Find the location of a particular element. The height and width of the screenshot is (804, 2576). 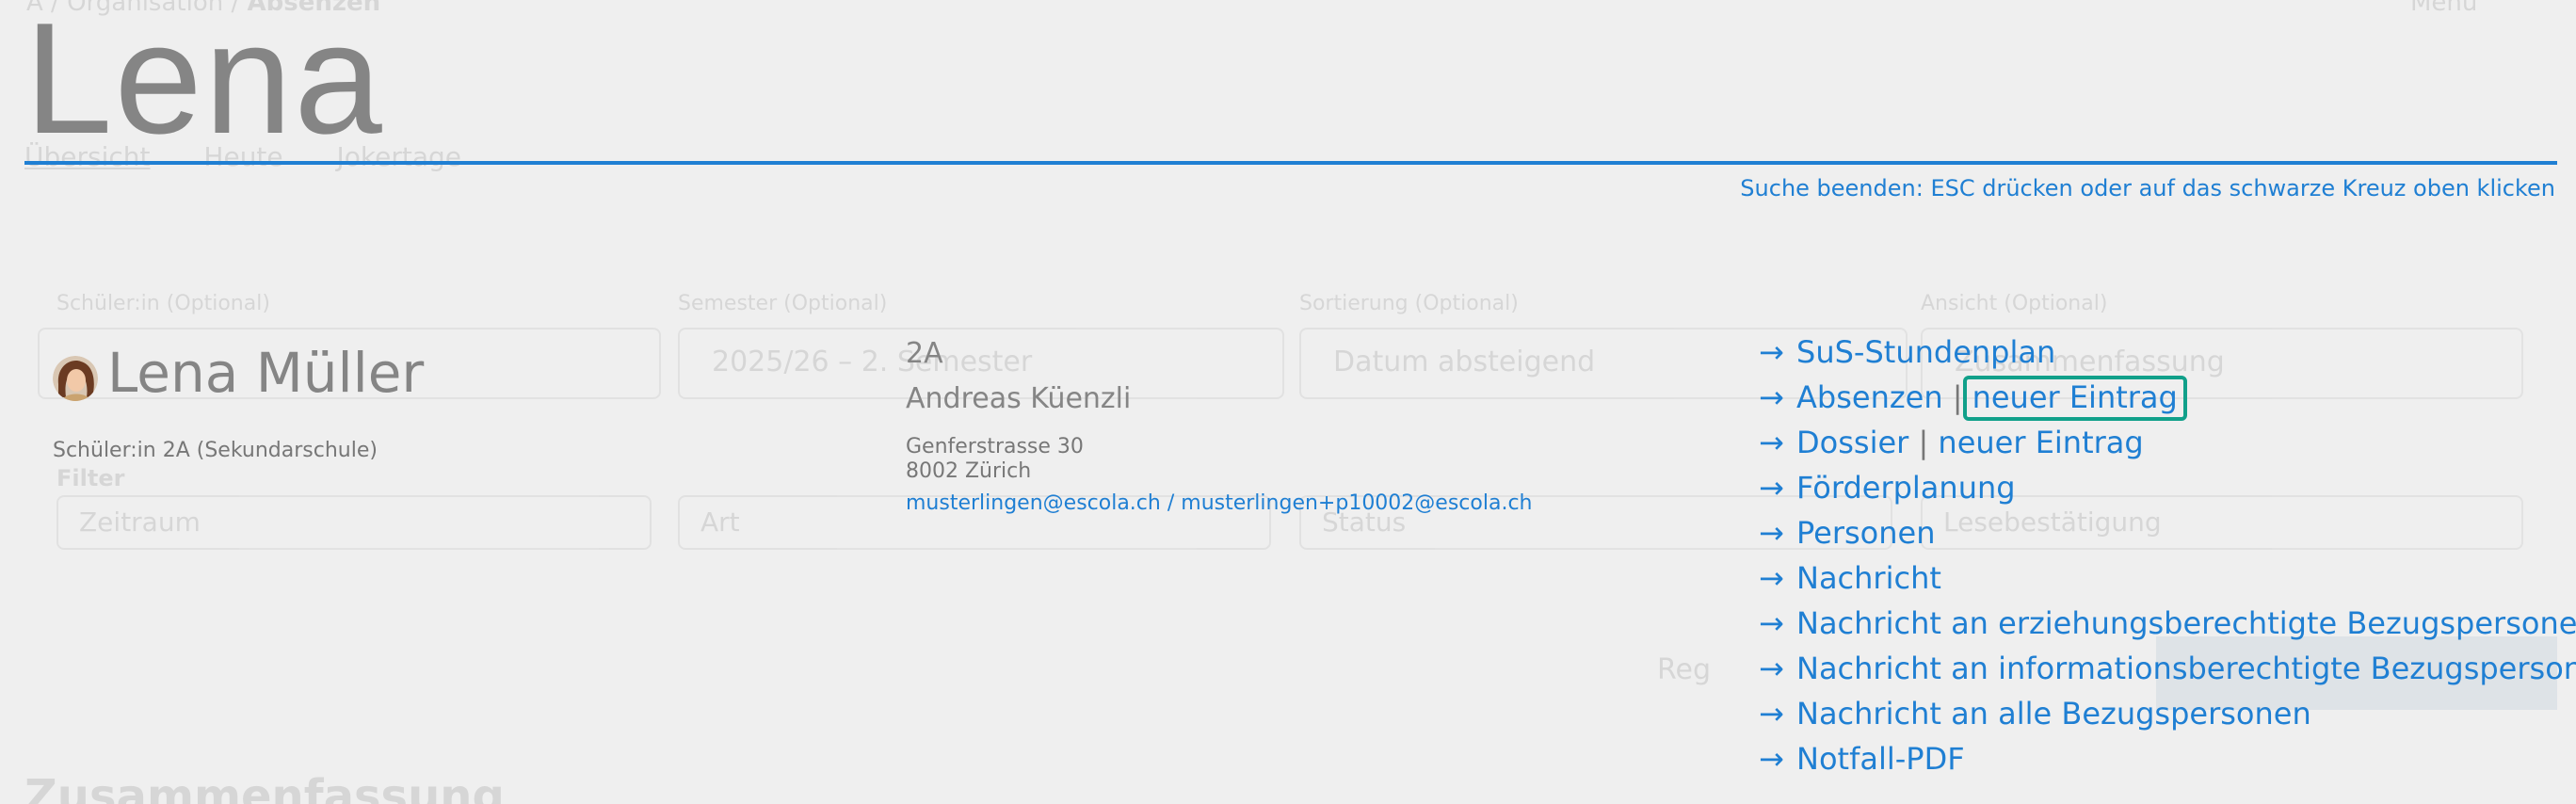

field-label-ansicht: Ansicht (Optional) is located at coordinates (2014, 303).